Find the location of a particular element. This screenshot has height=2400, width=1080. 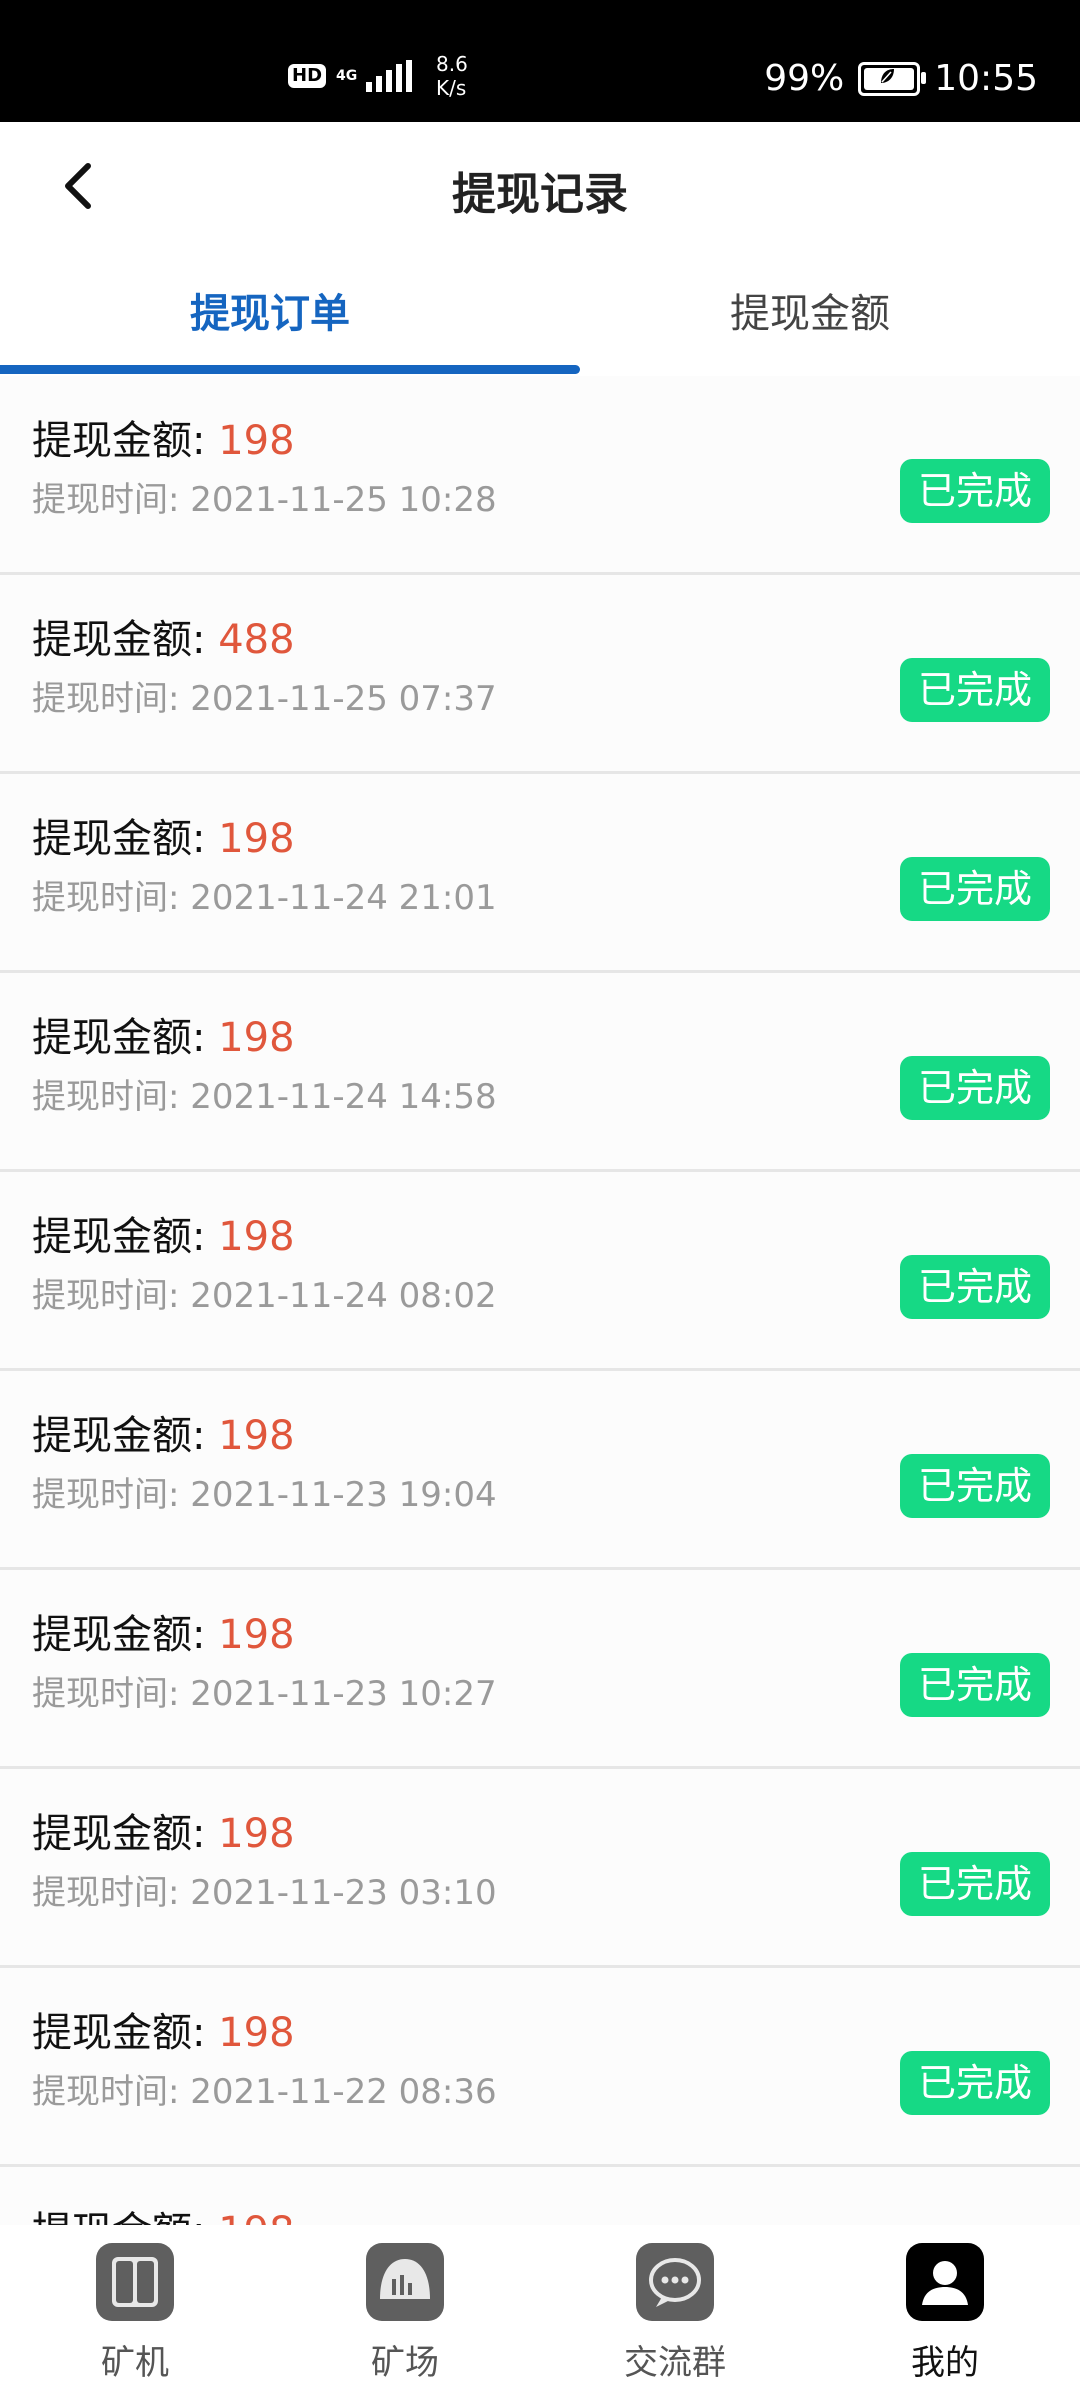

time-value: 2021-11-23 19:04 is located at coordinates (343, 1495).